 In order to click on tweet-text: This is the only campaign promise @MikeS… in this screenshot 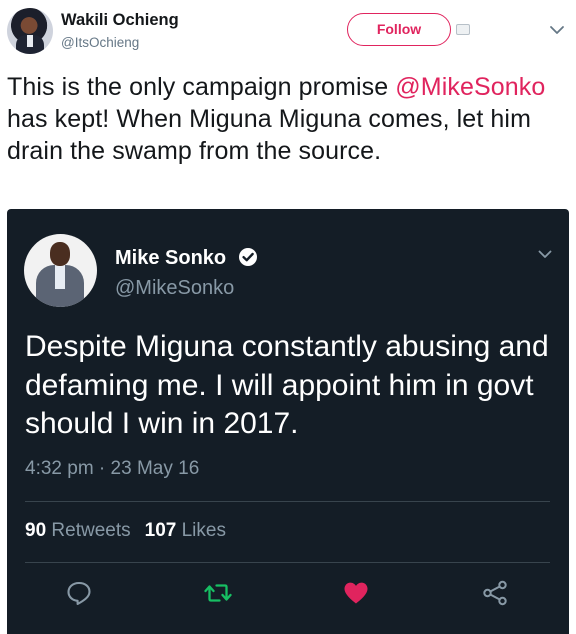, I will do `click(288, 119)`.